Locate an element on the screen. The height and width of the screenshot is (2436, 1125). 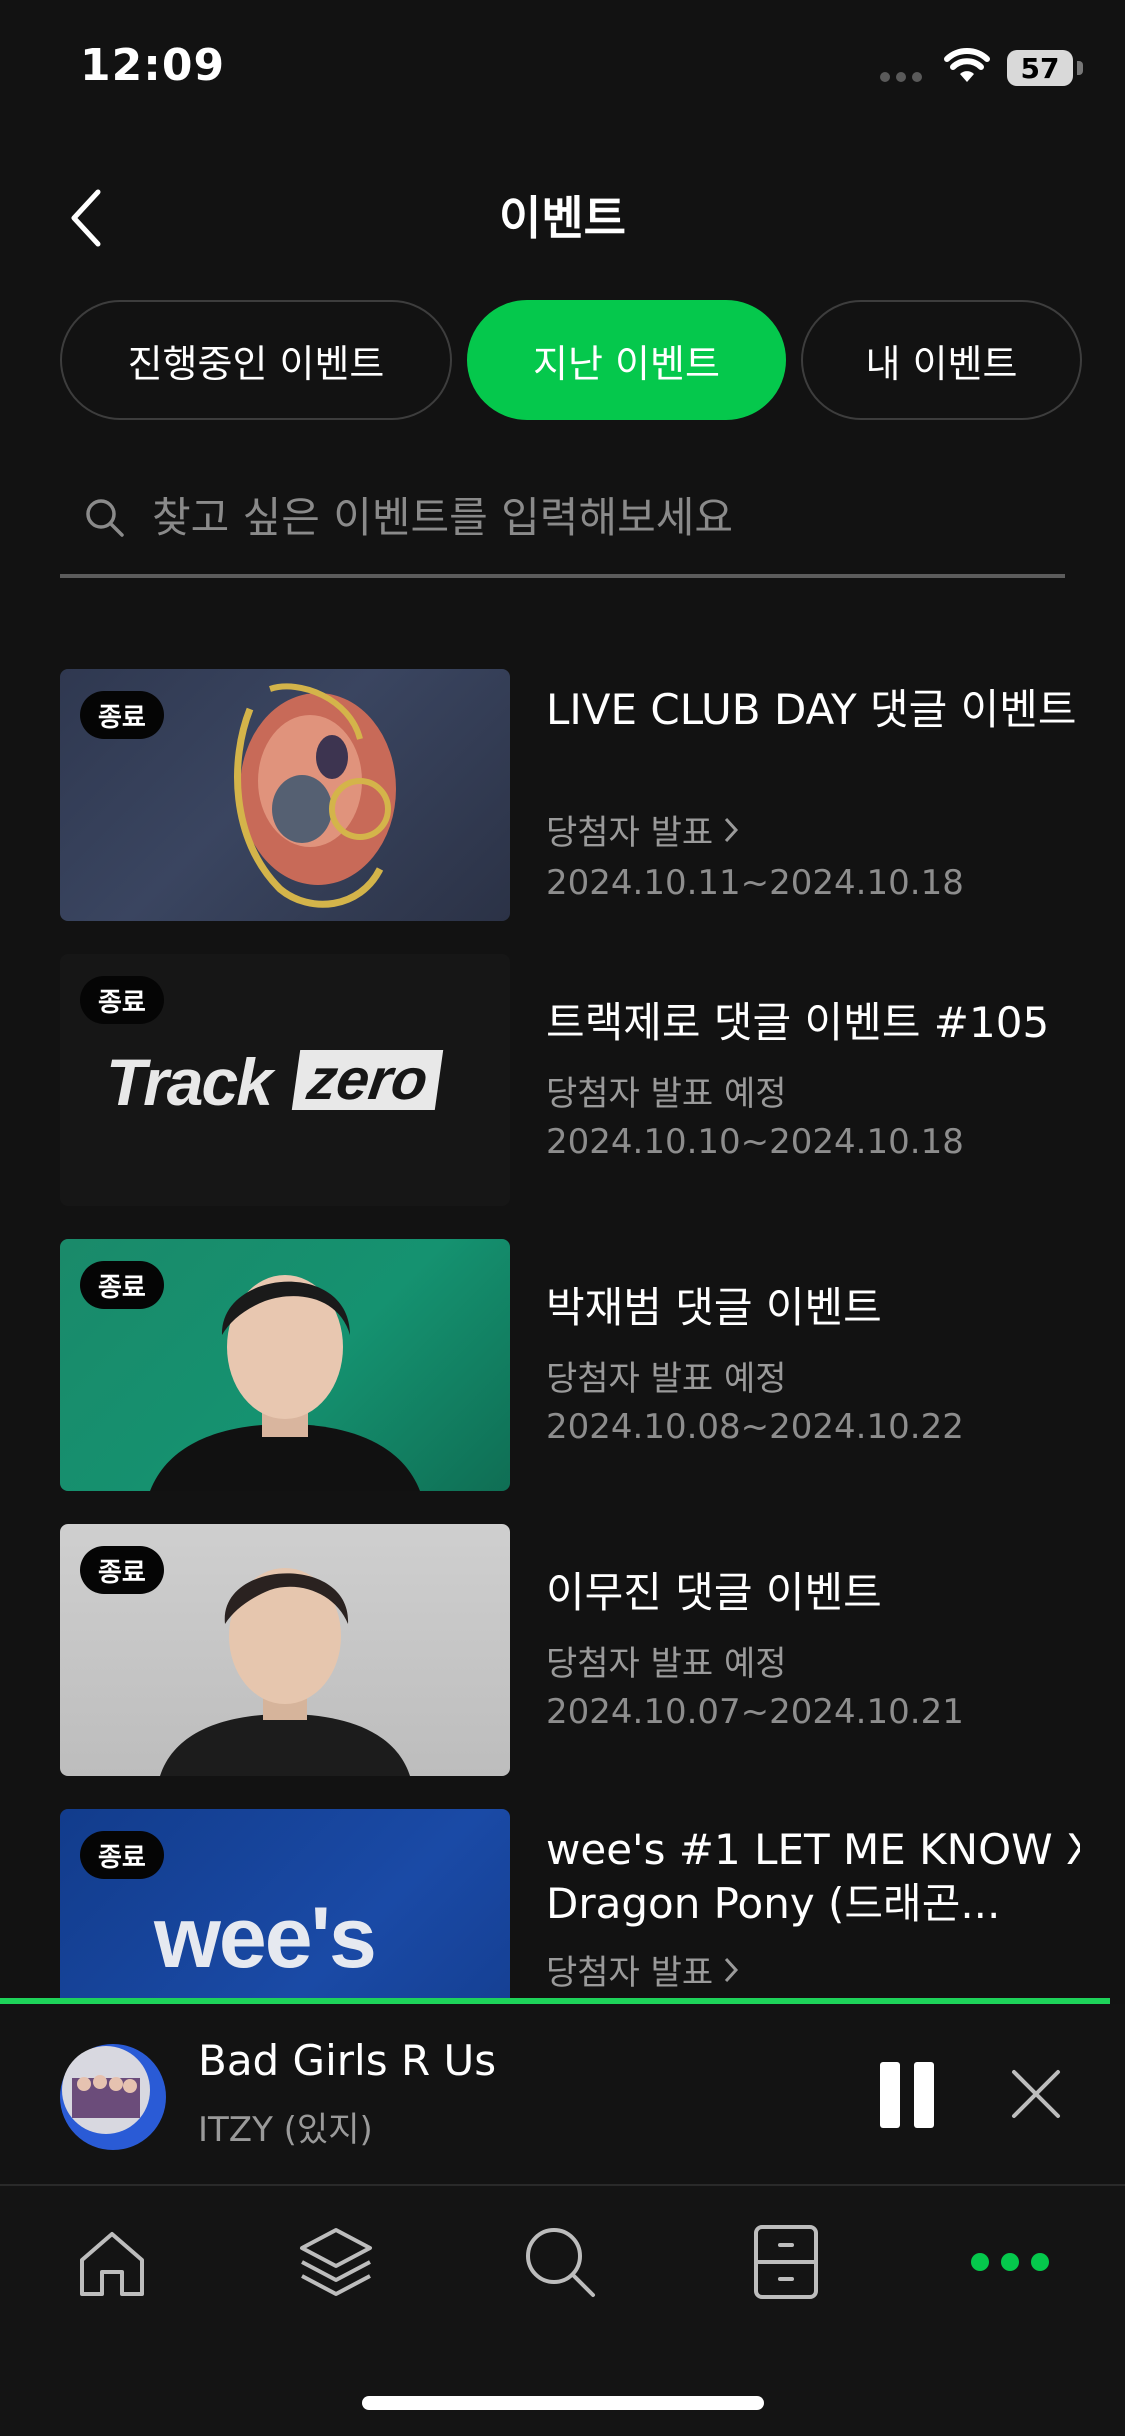
event-title: 이무진 댓글 이벤트 is located at coordinates (714, 1592).